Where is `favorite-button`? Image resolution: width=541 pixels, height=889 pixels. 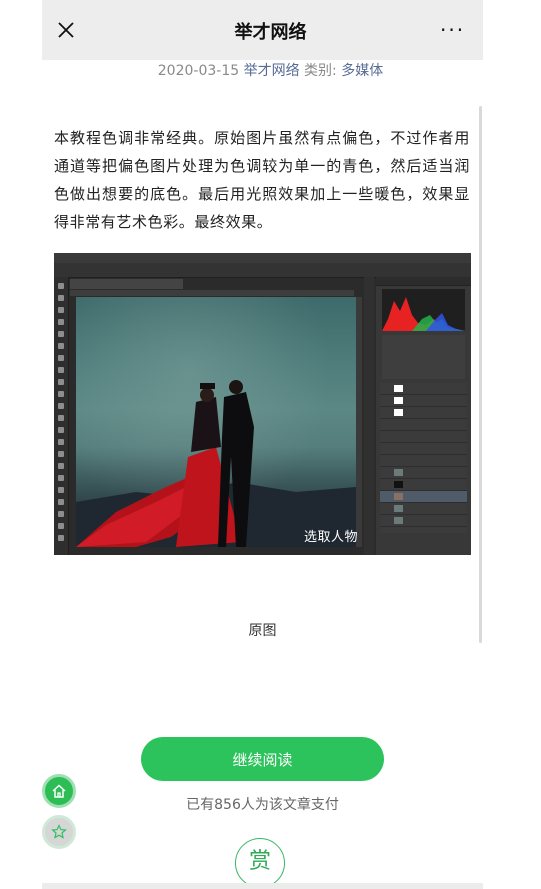
favorite-button is located at coordinates (59, 832).